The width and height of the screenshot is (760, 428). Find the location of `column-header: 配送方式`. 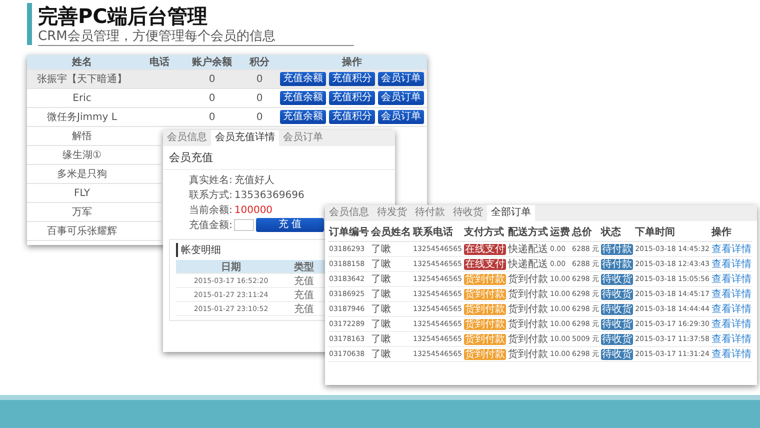

column-header: 配送方式 is located at coordinates (528, 232).